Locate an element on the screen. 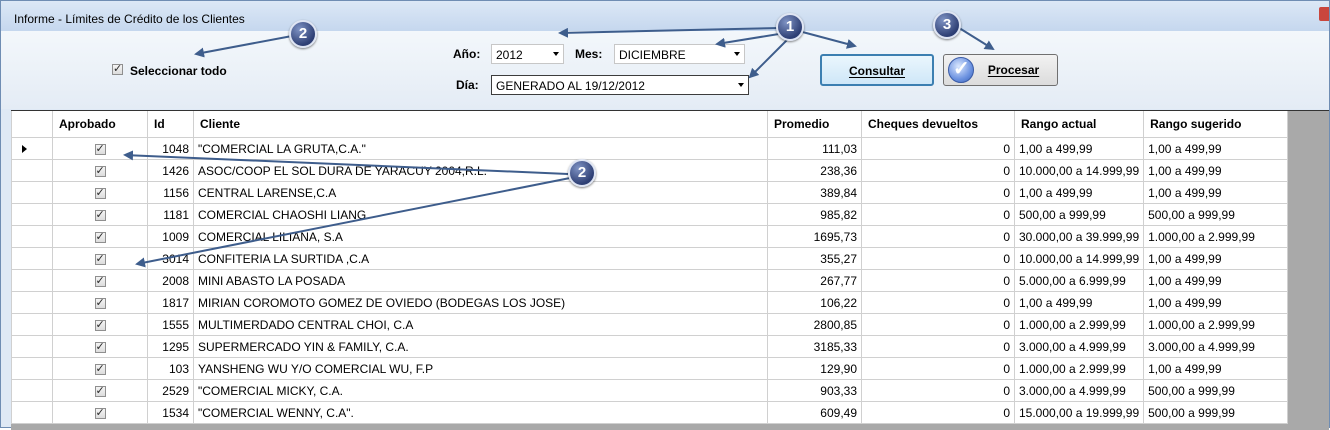 Image resolution: width=1330 pixels, height=430 pixels. year-select: 2012 is located at coordinates (527, 54).